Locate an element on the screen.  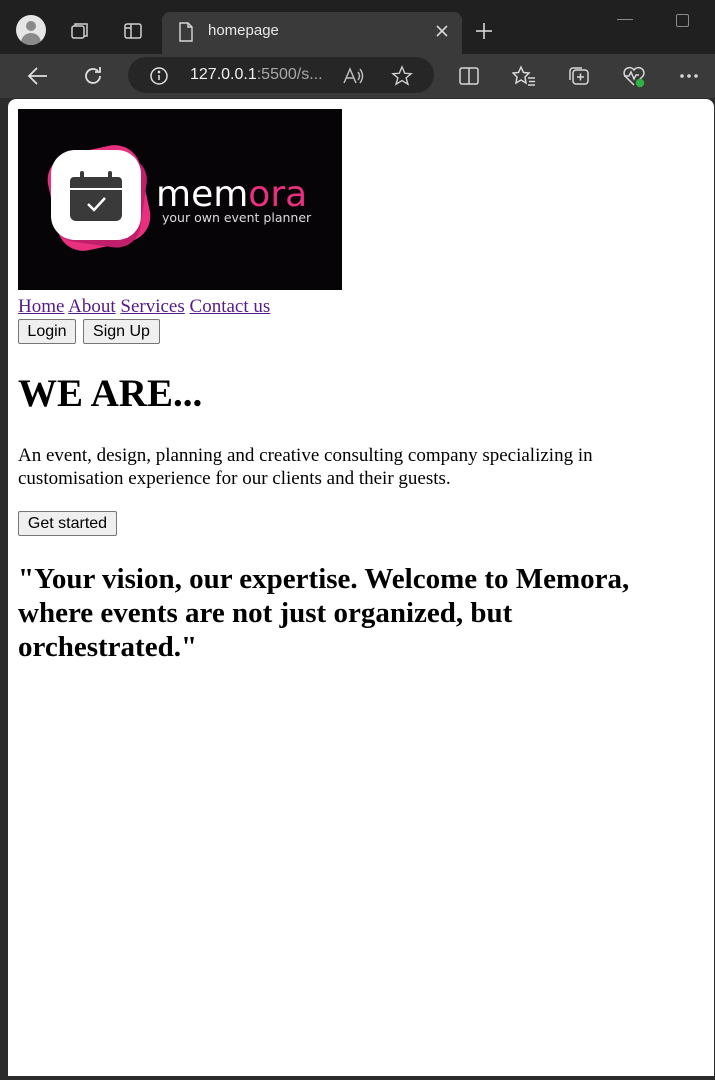
signup-button: Sign Up is located at coordinates (121, 331).